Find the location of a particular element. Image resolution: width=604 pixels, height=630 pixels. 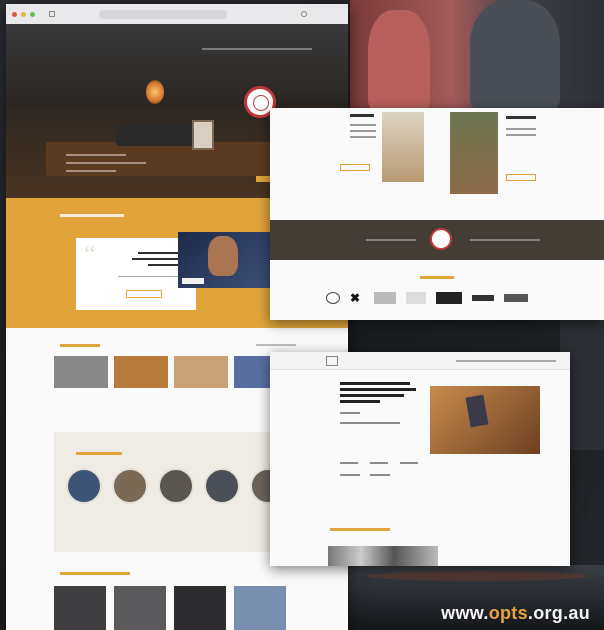

share-icon is located at coordinates (304, 14).